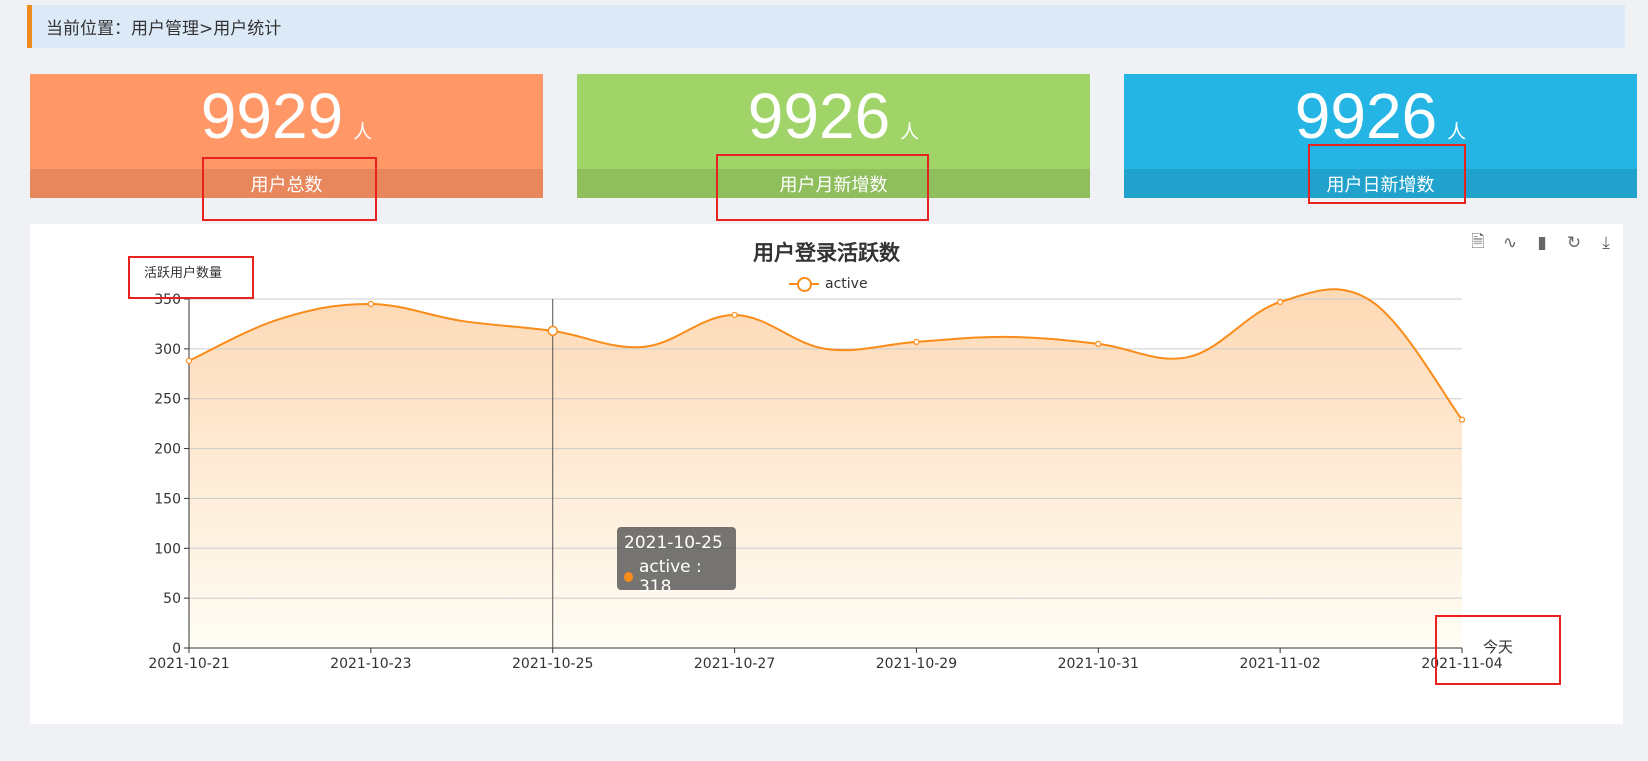 Image resolution: width=1648 pixels, height=761 pixels. What do you see at coordinates (164, 29) in the screenshot?
I see `breadcrumb-text: 当前位置：用户管理>用户统计` at bounding box center [164, 29].